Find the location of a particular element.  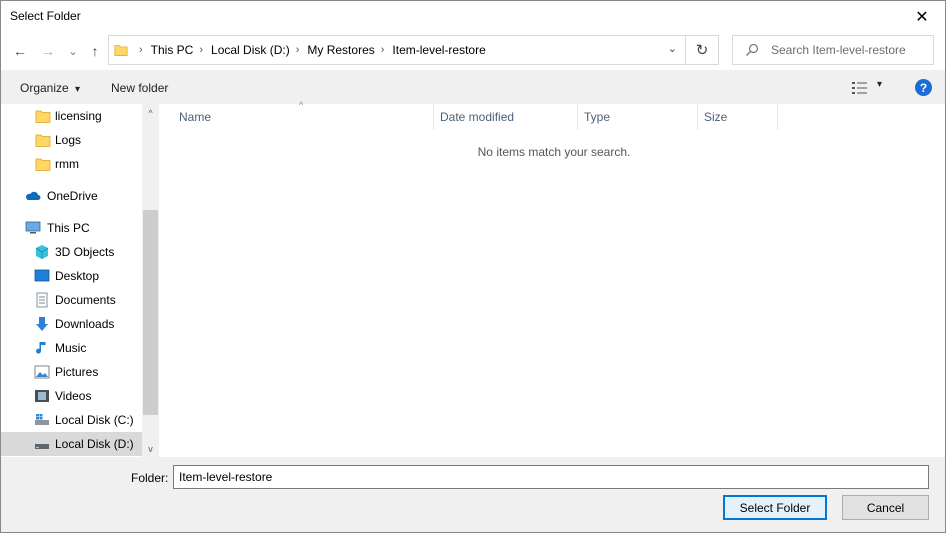

sidebar-item-documents: Documents is located at coordinates (71, 300).